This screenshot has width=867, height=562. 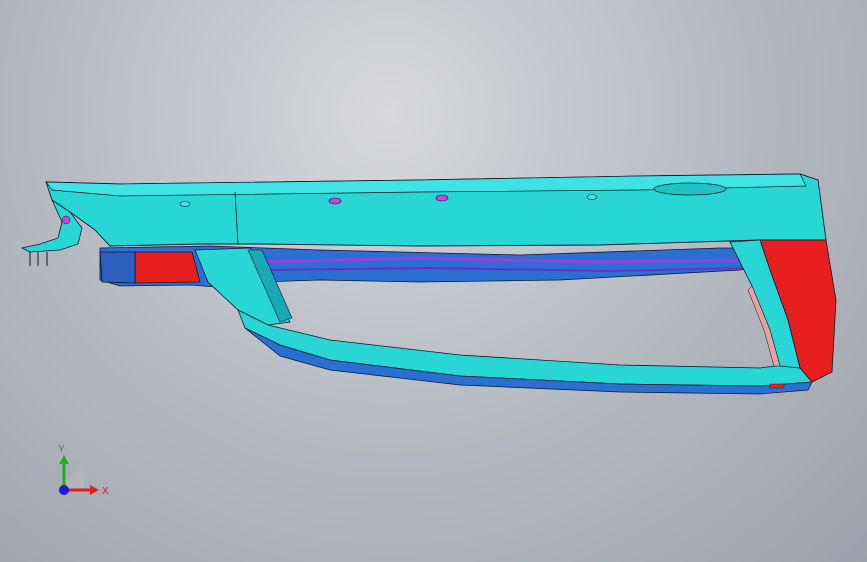 I want to click on y-axis-label: Y, so click(x=61, y=449).